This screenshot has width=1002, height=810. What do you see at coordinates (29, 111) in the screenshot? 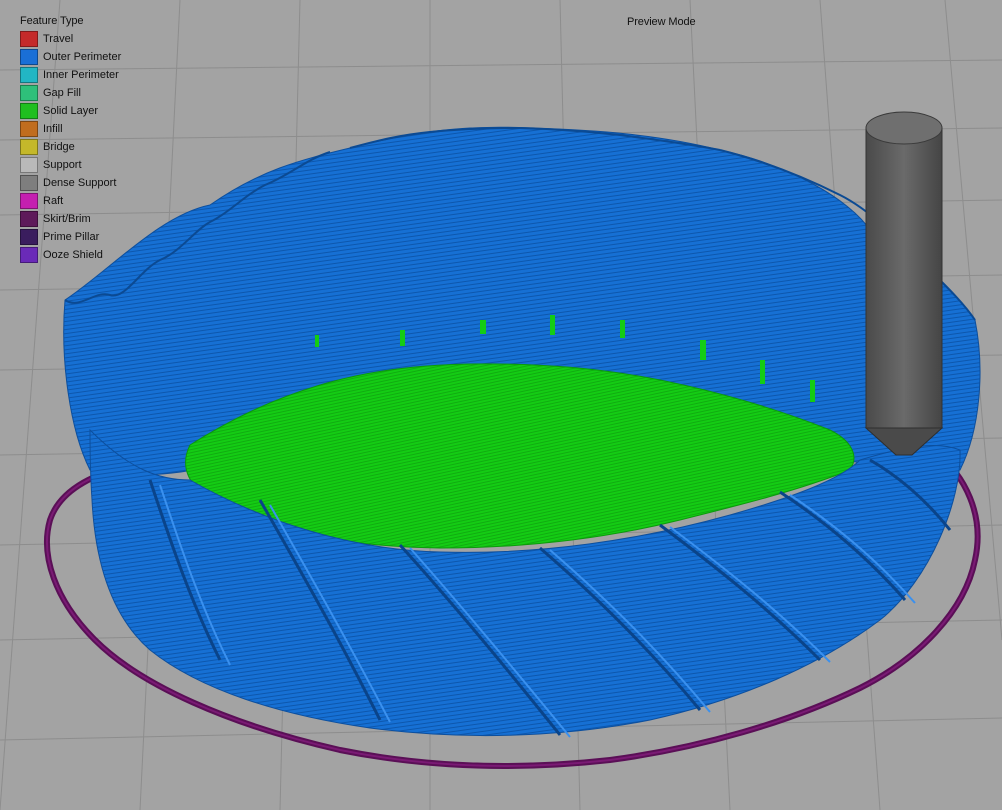
I see `solid-layer-swatch` at bounding box center [29, 111].